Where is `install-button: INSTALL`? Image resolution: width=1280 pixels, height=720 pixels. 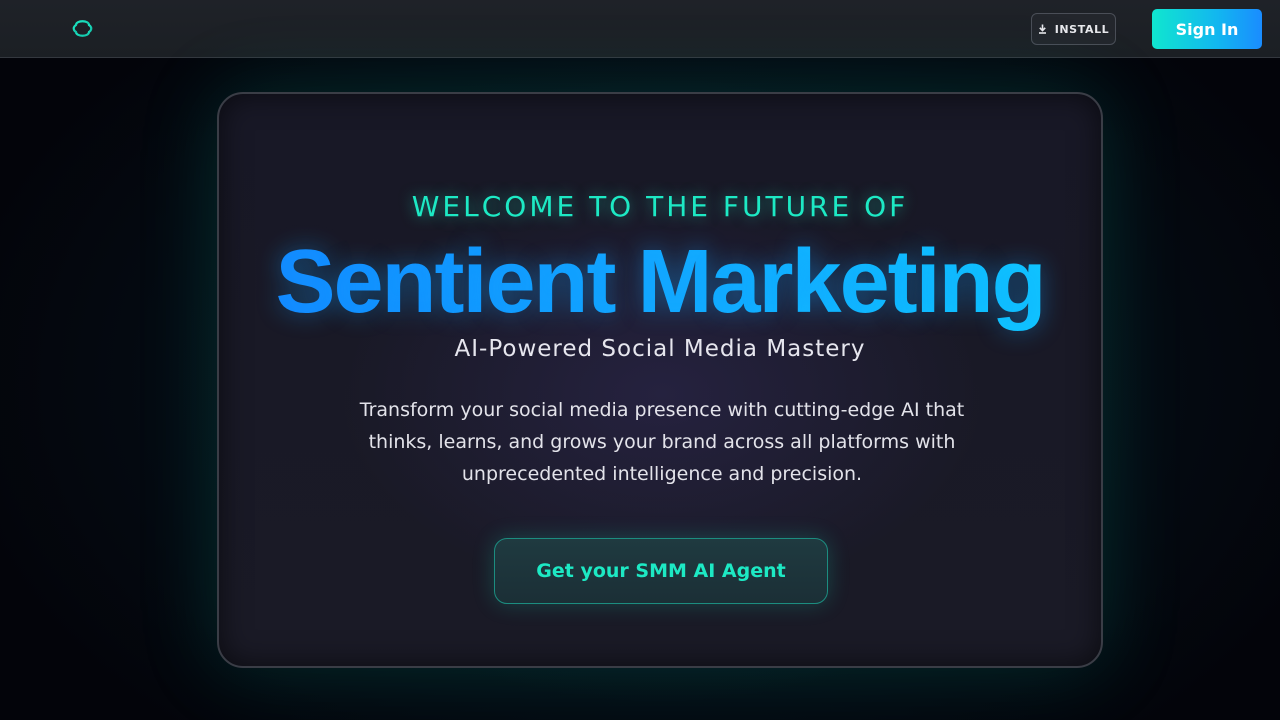 install-button: INSTALL is located at coordinates (1073, 29).